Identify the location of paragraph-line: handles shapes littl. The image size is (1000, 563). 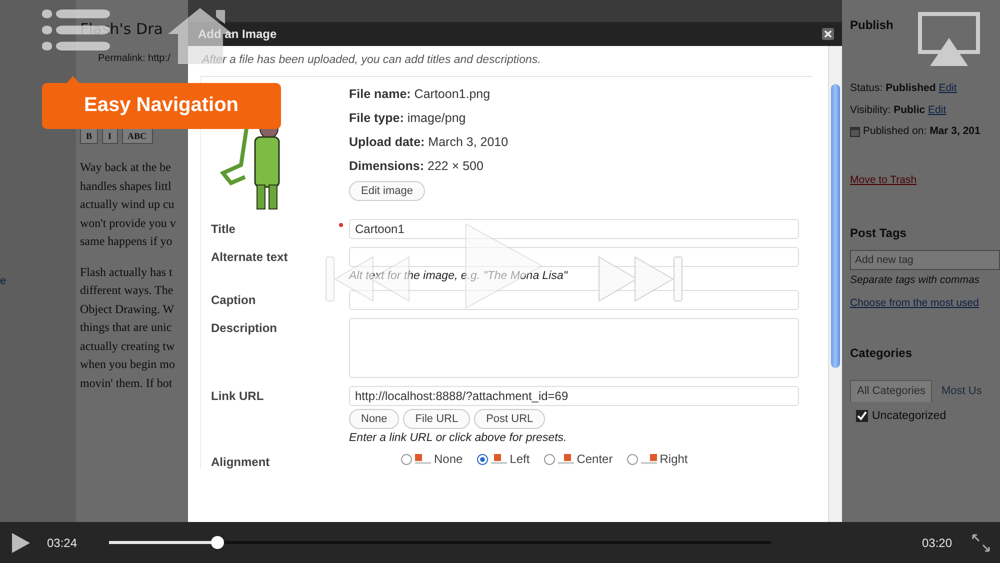
(126, 186).